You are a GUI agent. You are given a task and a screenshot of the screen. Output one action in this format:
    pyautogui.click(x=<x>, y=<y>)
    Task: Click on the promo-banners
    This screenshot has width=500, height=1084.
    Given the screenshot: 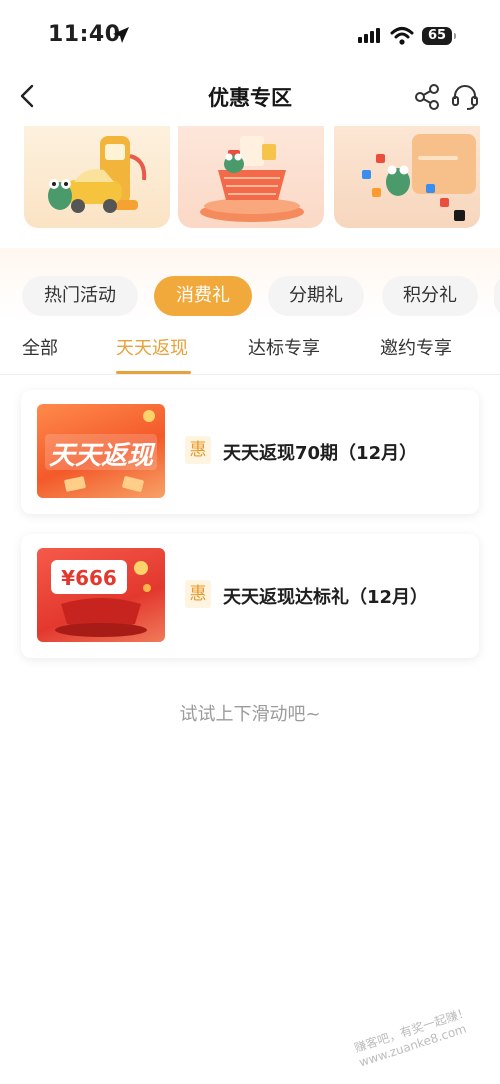 What is the action you would take?
    pyautogui.click(x=250, y=187)
    